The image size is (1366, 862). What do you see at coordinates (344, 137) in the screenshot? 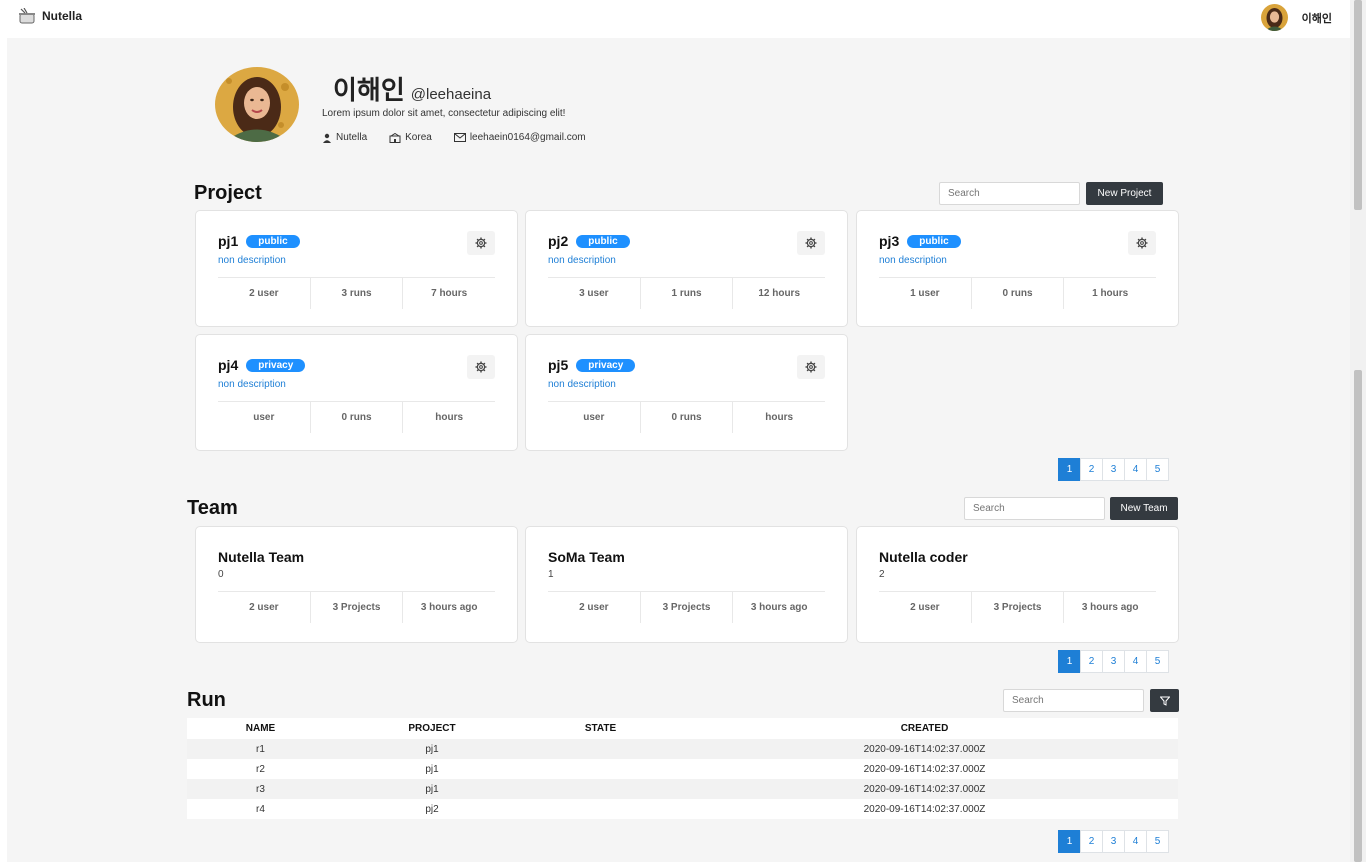
I see `profile-org: Nutella` at bounding box center [344, 137].